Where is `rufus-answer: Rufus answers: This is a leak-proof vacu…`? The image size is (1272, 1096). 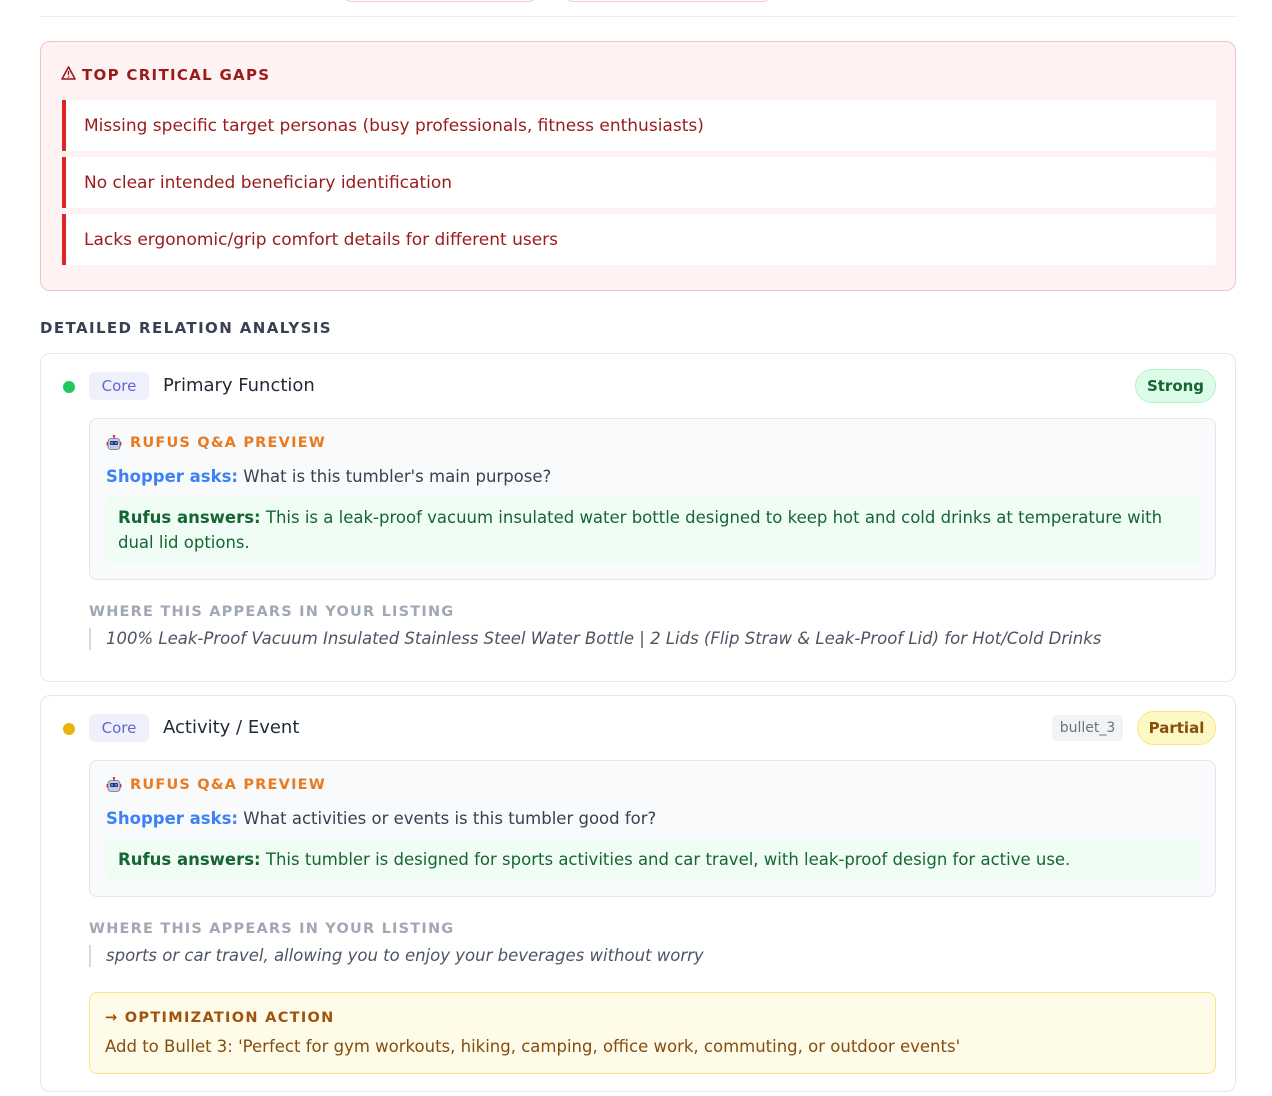 rufus-answer: Rufus answers: This is a leak-proof vacu… is located at coordinates (653, 530).